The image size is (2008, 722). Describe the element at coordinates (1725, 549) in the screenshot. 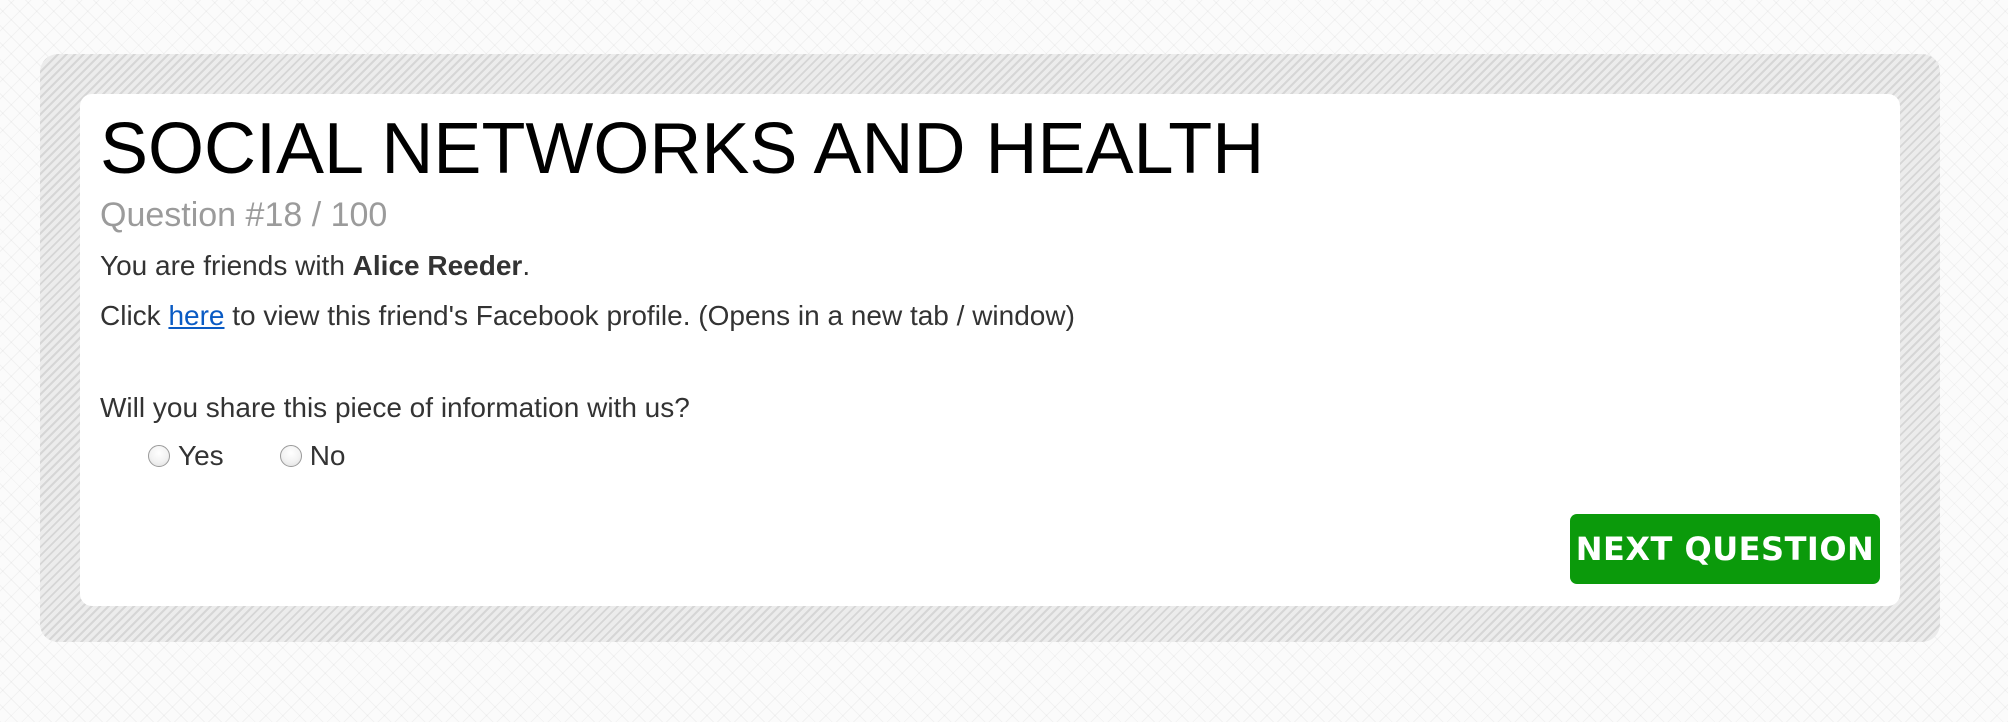

I see `next-question-button: NEXT QUESTION` at that location.